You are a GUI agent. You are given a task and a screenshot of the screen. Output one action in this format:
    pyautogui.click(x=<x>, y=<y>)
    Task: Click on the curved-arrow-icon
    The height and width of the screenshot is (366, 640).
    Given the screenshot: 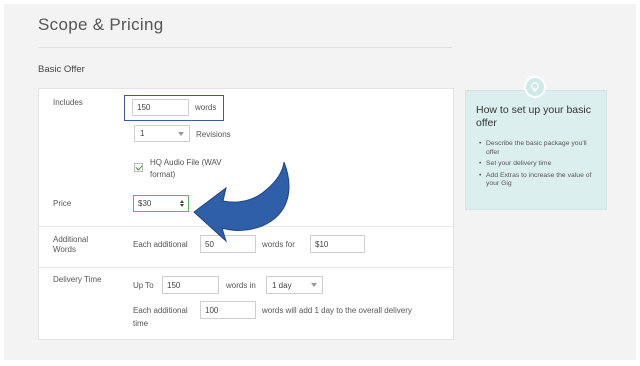 What is the action you would take?
    pyautogui.click(x=241, y=202)
    